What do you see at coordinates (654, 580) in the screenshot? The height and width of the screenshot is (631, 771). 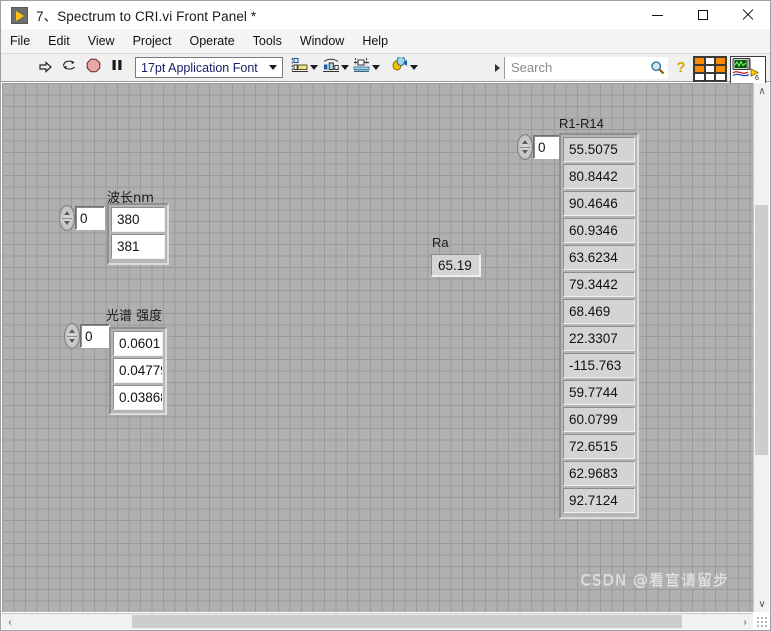 I see `csdn-watermark: CSDN @看官请留步` at bounding box center [654, 580].